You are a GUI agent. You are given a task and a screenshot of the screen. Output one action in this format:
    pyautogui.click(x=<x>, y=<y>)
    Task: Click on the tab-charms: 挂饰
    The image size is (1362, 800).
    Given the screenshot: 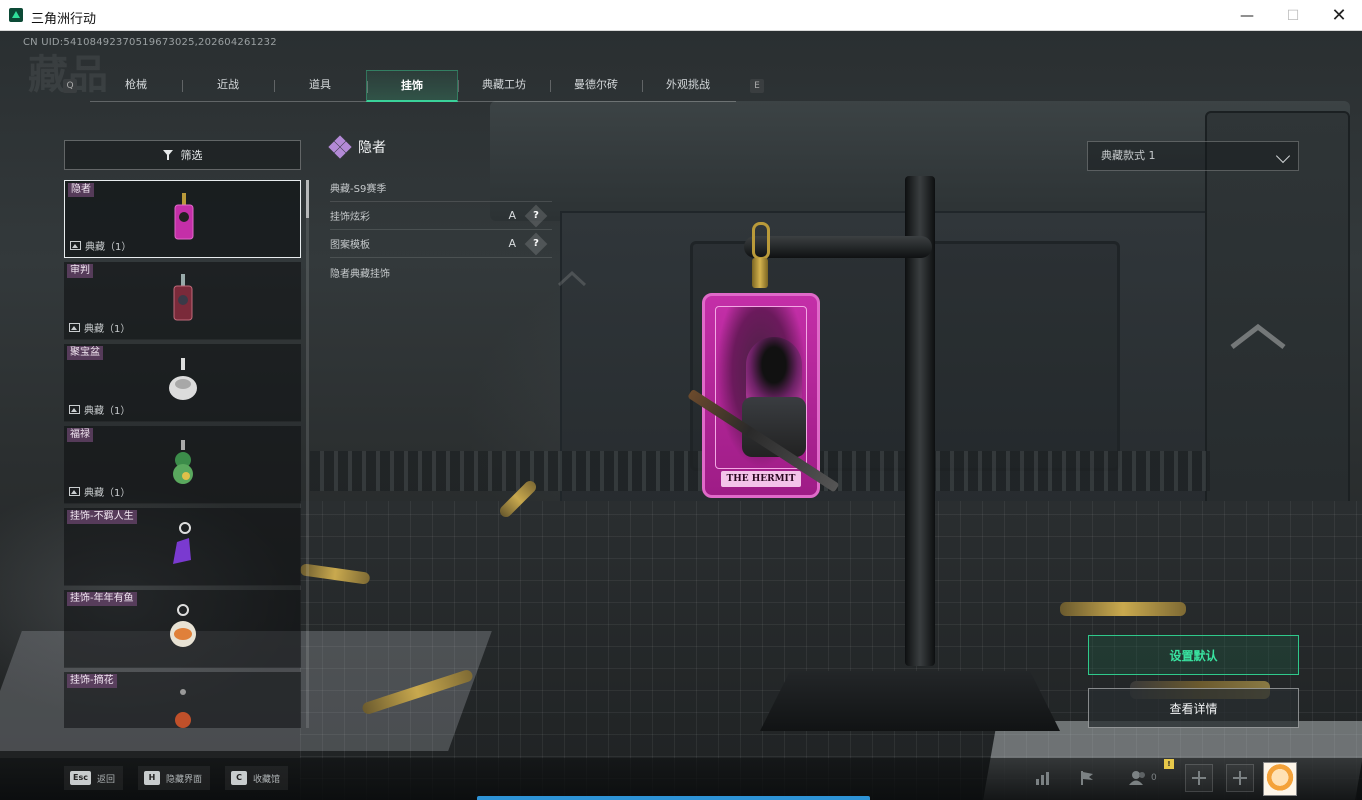 What is the action you would take?
    pyautogui.click(x=412, y=86)
    